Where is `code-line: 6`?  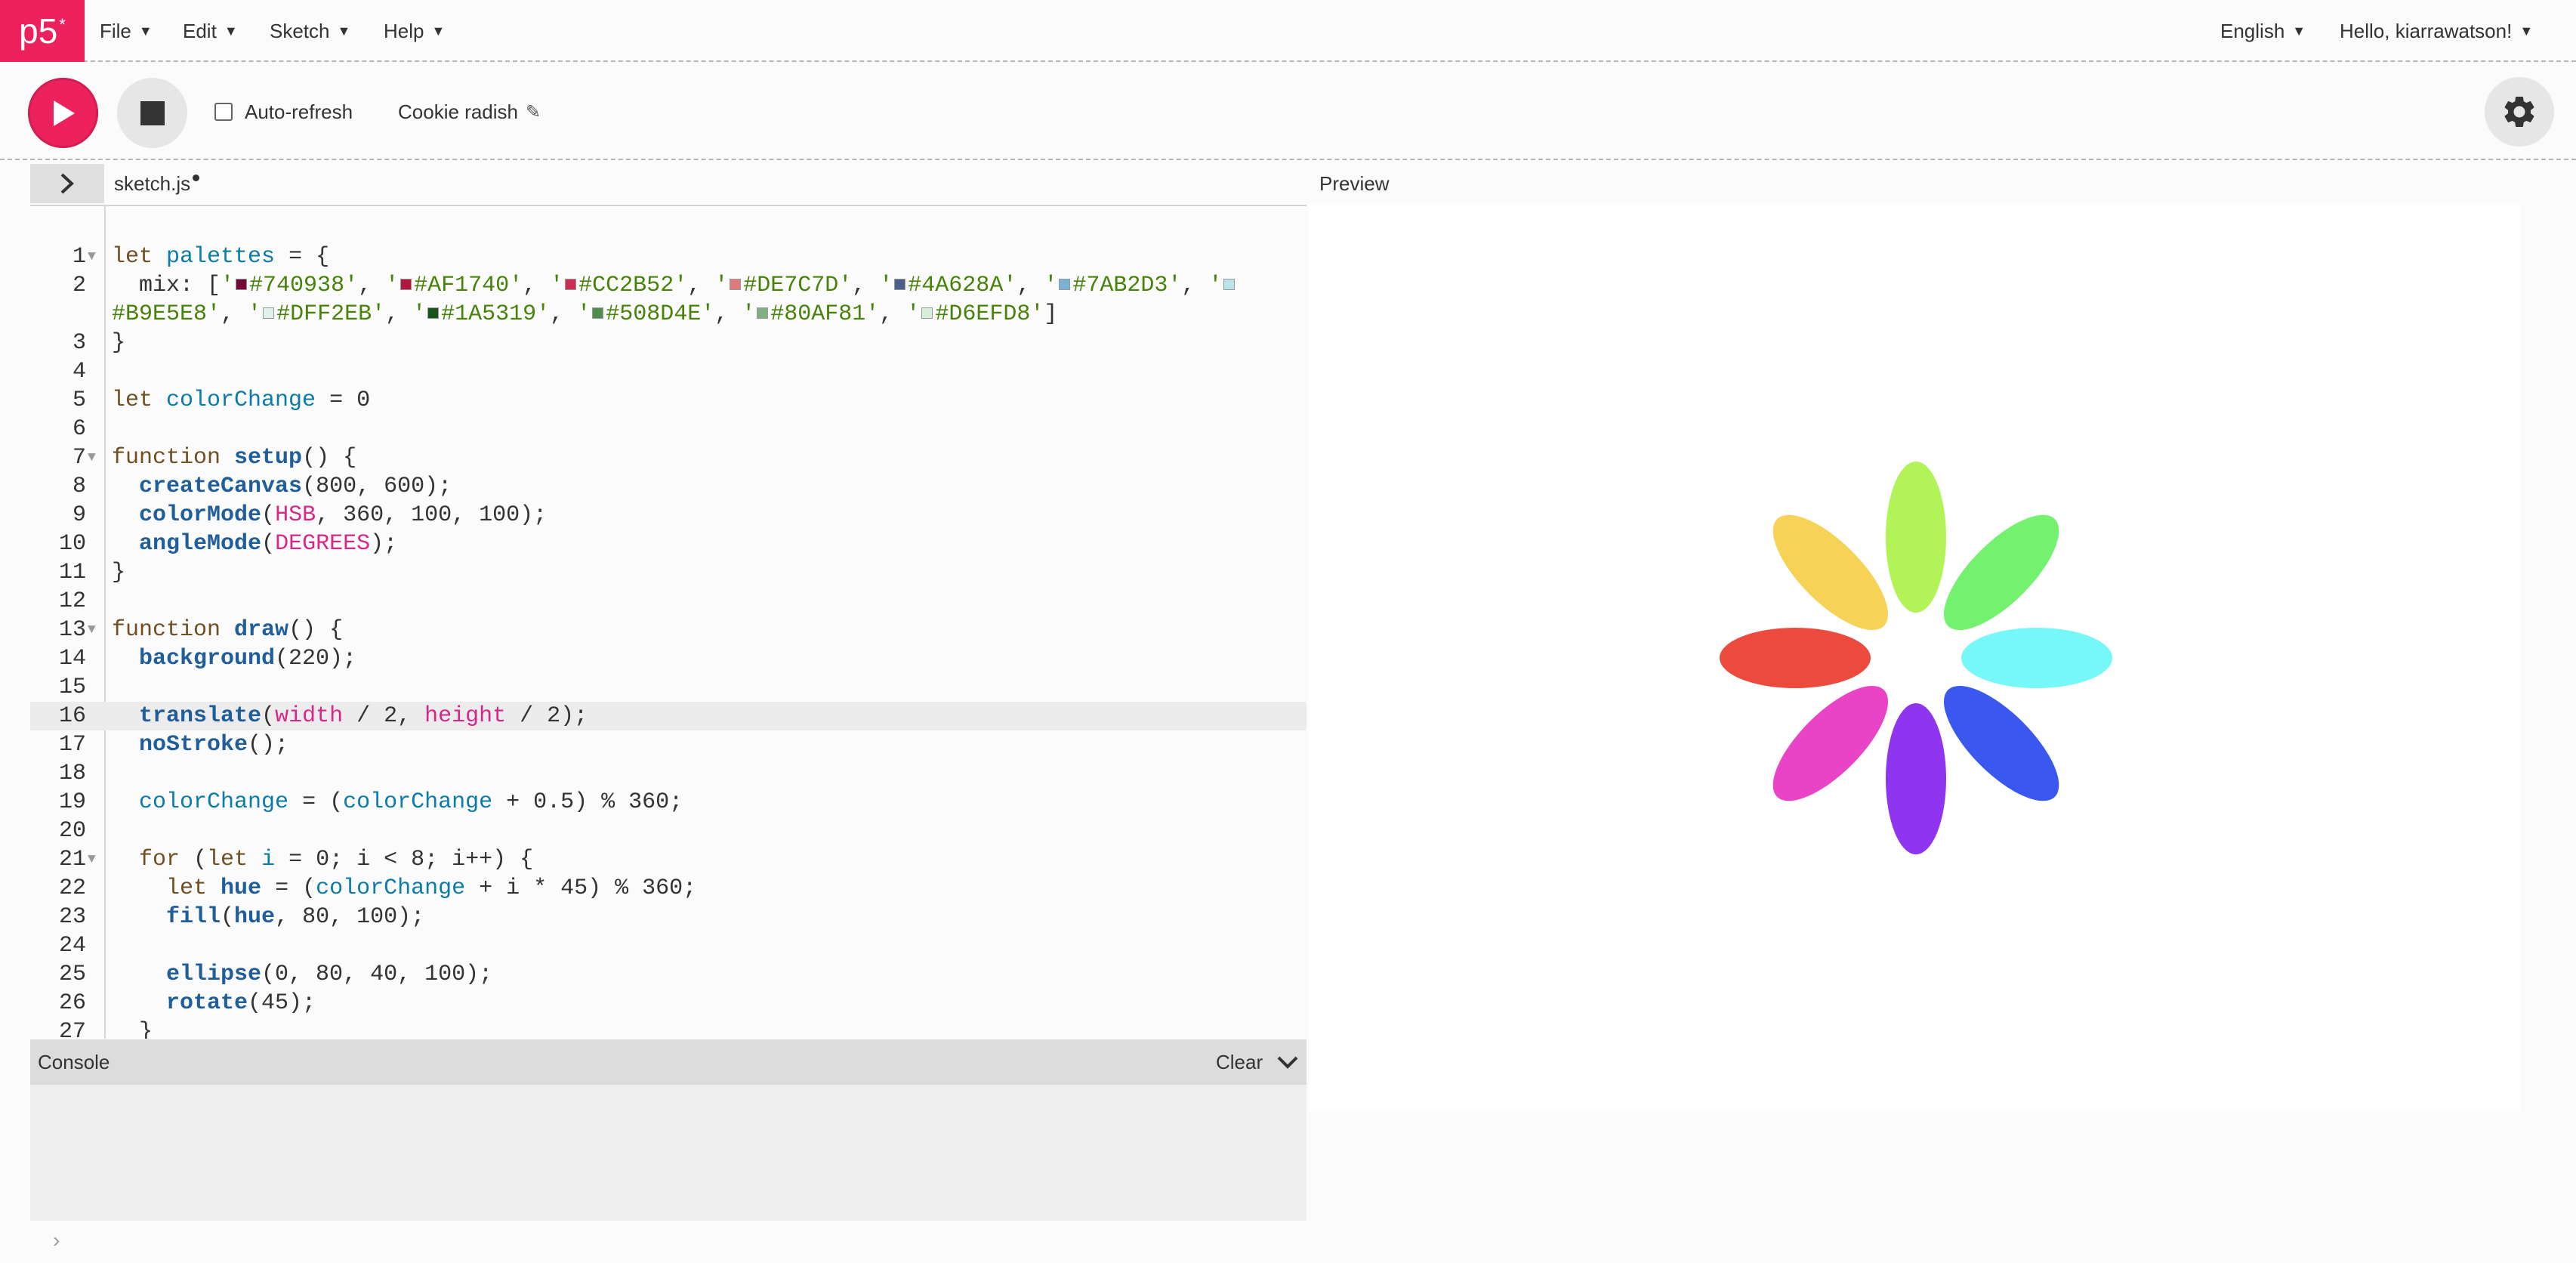
code-line: 6 is located at coordinates (668, 429).